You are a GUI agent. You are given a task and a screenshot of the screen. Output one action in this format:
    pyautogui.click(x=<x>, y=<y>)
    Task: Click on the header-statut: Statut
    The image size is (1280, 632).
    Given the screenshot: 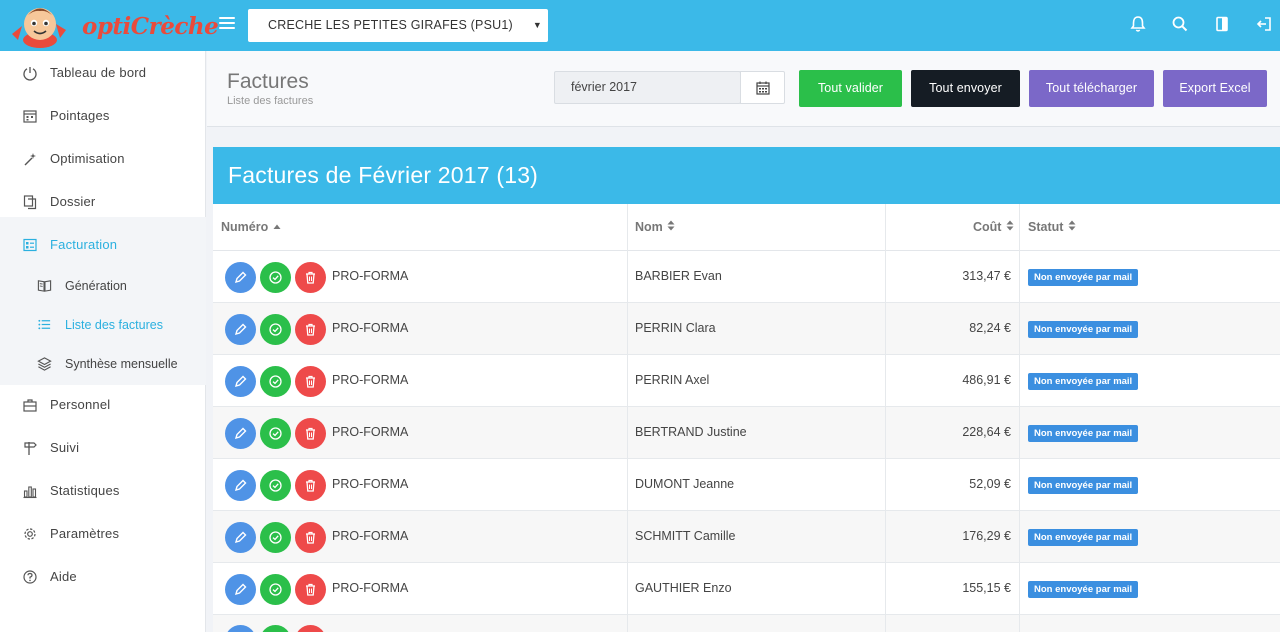 What is the action you would take?
    pyautogui.click(x=1052, y=227)
    